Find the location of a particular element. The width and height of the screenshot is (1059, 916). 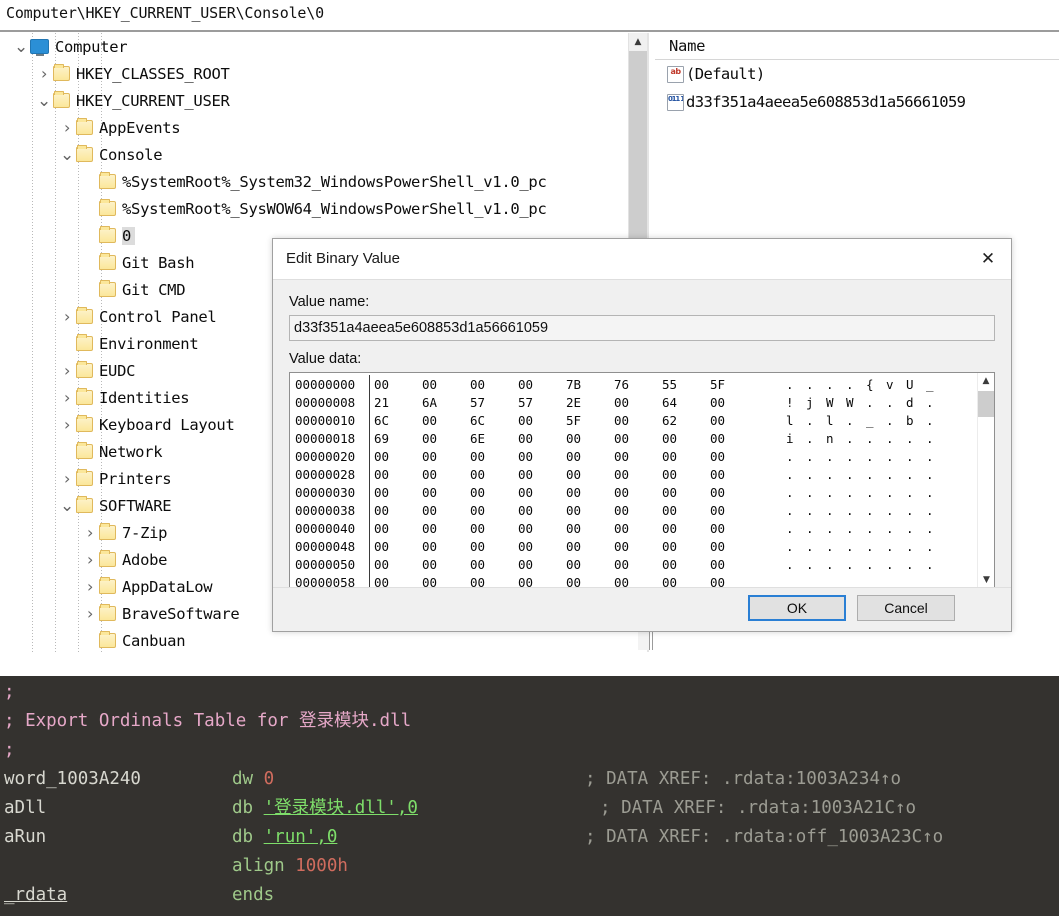

hex-byte: 6C is located at coordinates (398, 420).